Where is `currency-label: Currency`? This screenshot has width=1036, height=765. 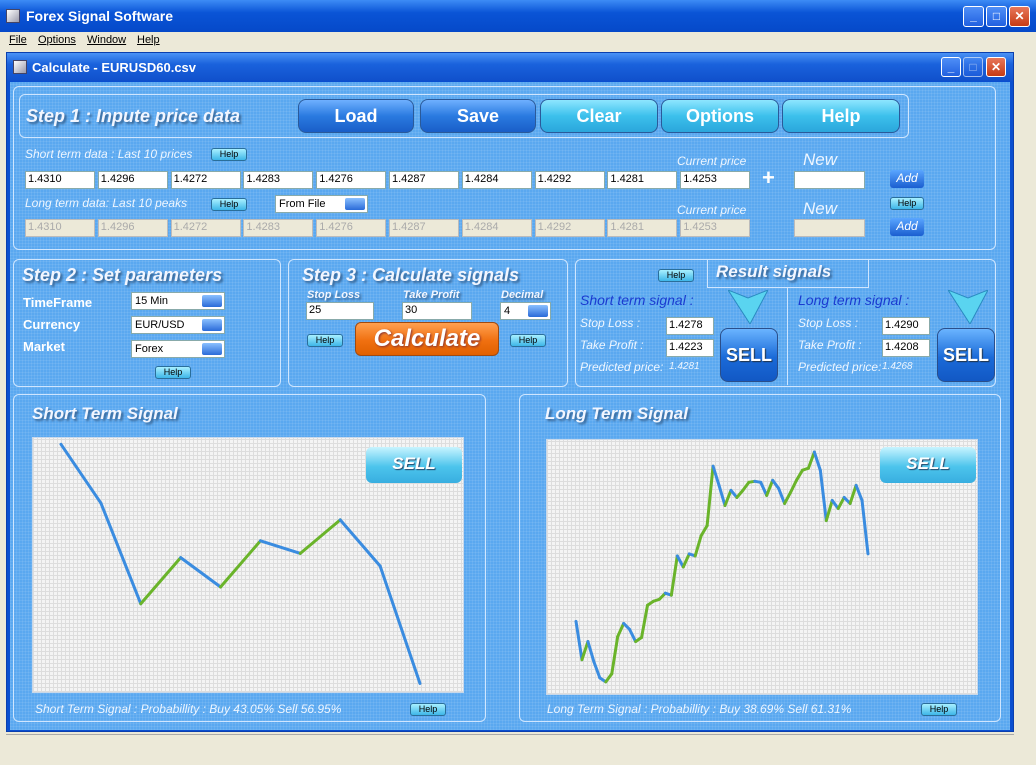
currency-label: Currency is located at coordinates (52, 324).